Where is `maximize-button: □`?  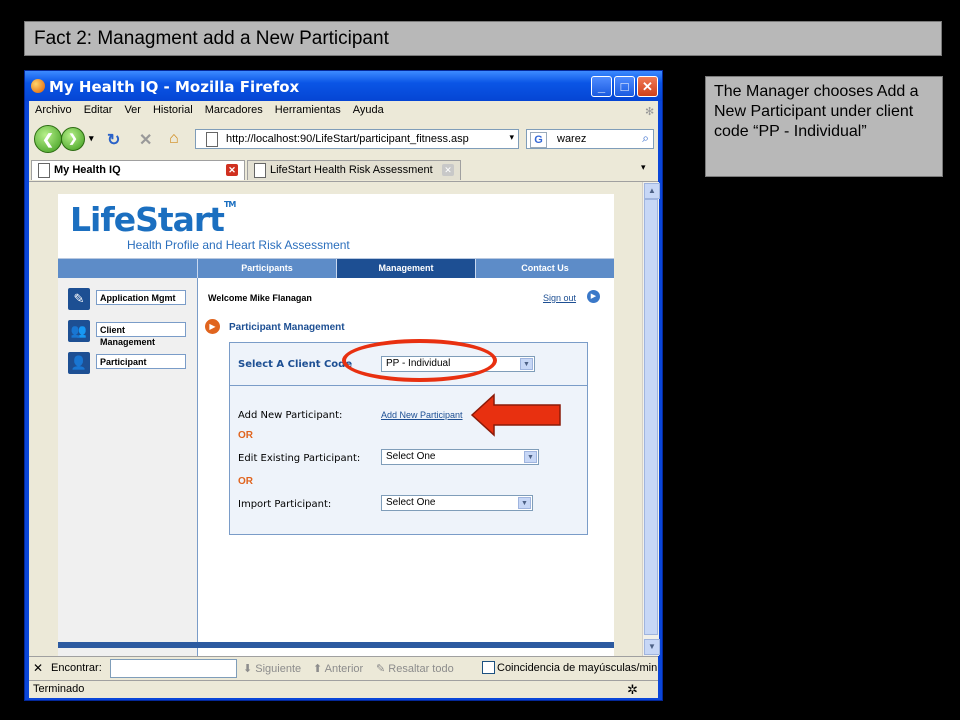
maximize-button: □ is located at coordinates (624, 86).